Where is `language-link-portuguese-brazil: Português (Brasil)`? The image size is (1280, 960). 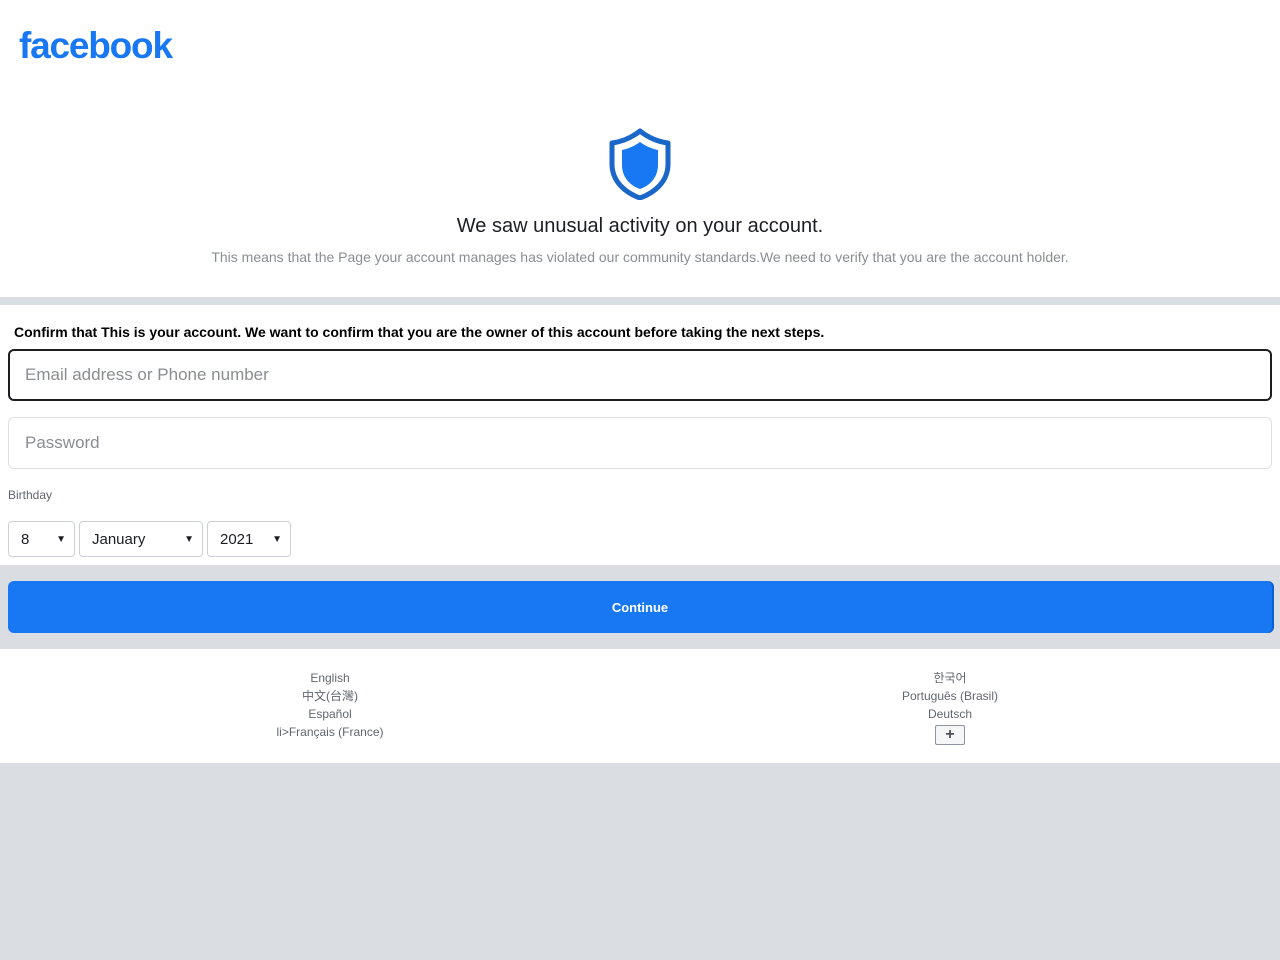 language-link-portuguese-brazil: Português (Brasil) is located at coordinates (950, 696).